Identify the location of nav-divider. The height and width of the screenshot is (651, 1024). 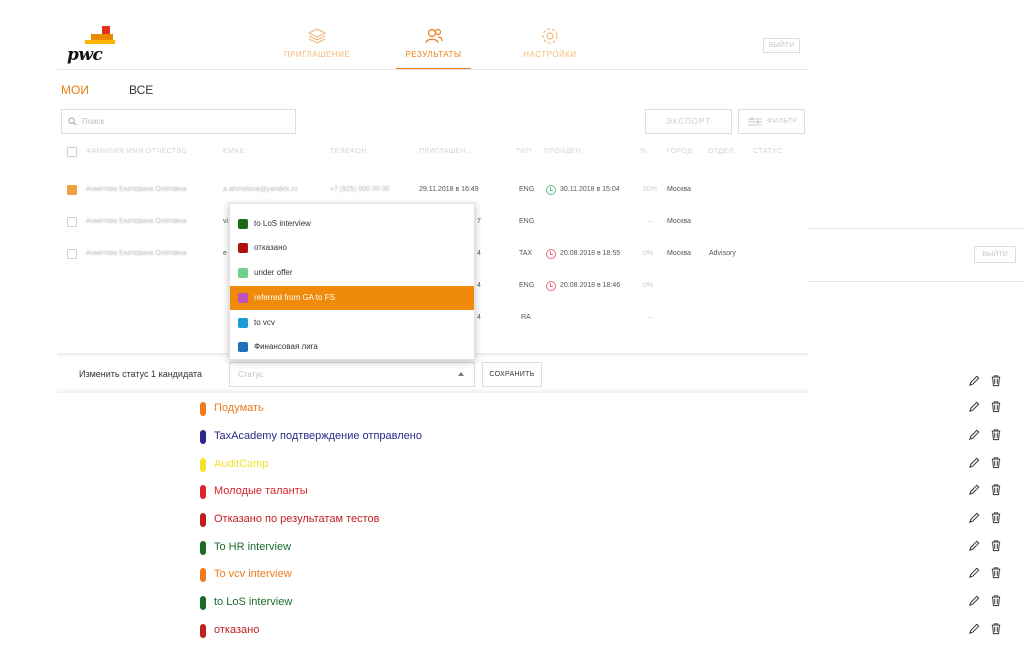
(432, 69).